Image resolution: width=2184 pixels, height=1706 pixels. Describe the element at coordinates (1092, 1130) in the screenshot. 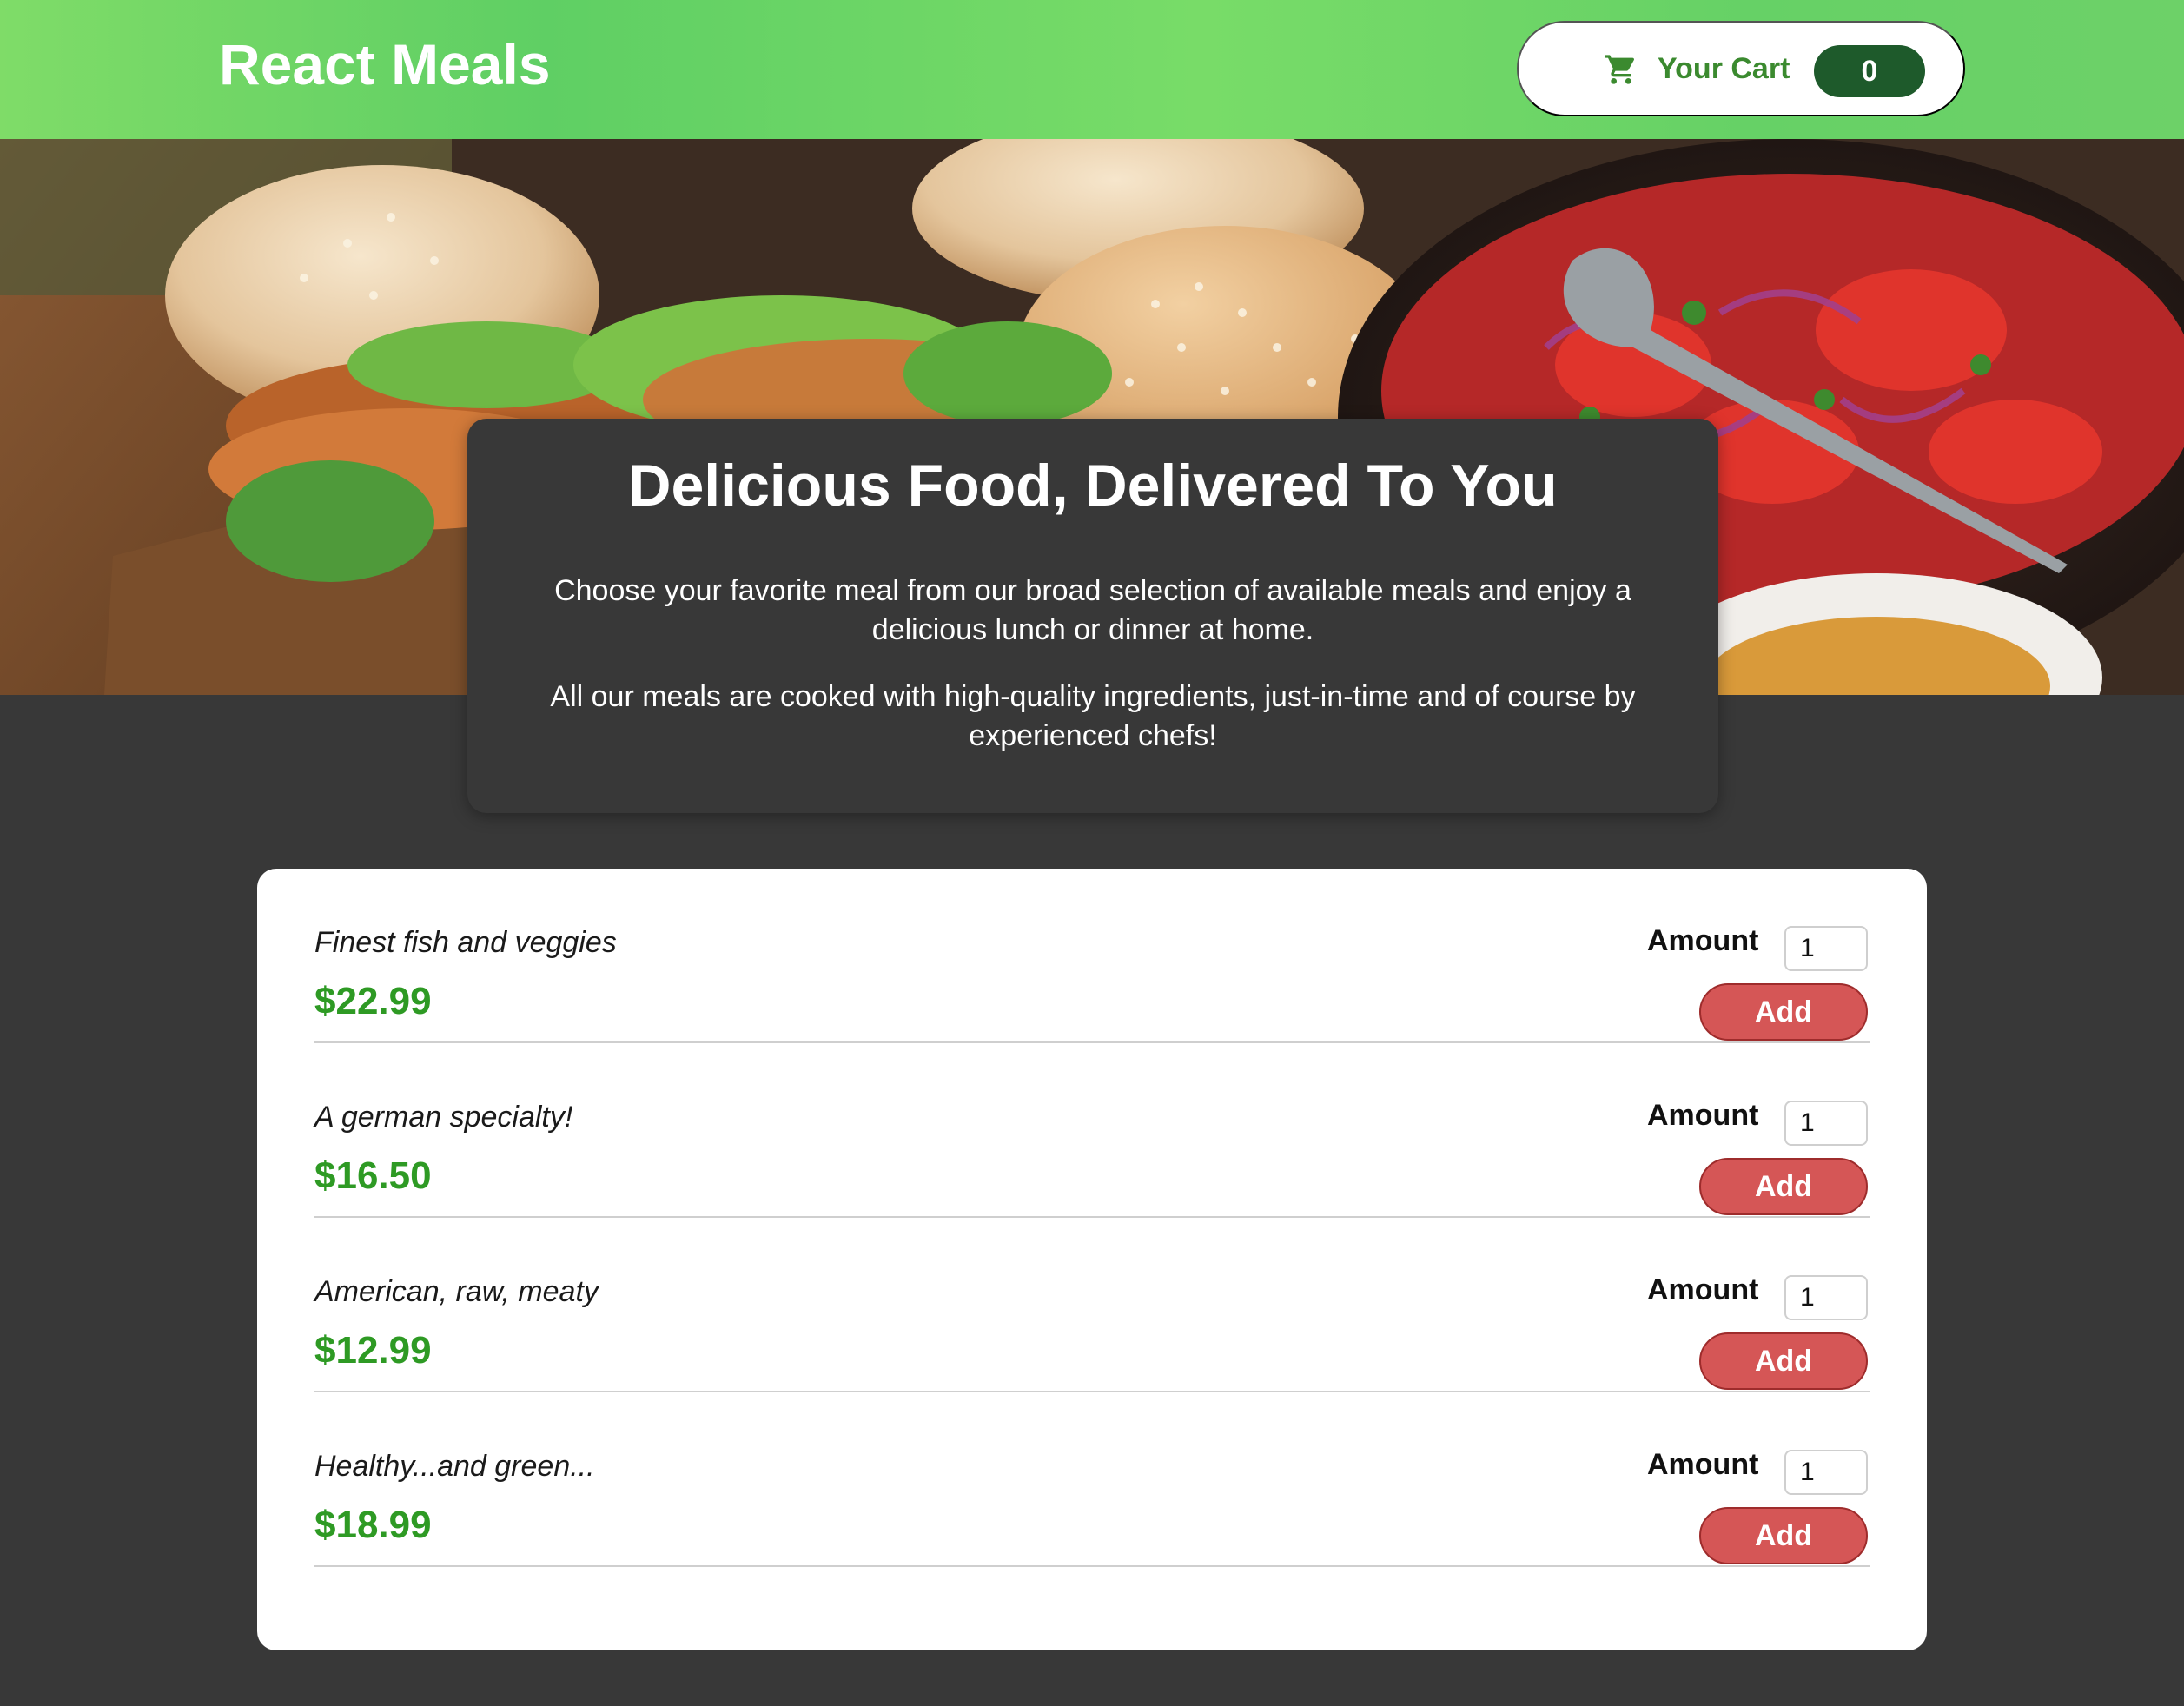

I see `meal-item: A german specialty! $16.50 Amount Add` at that location.